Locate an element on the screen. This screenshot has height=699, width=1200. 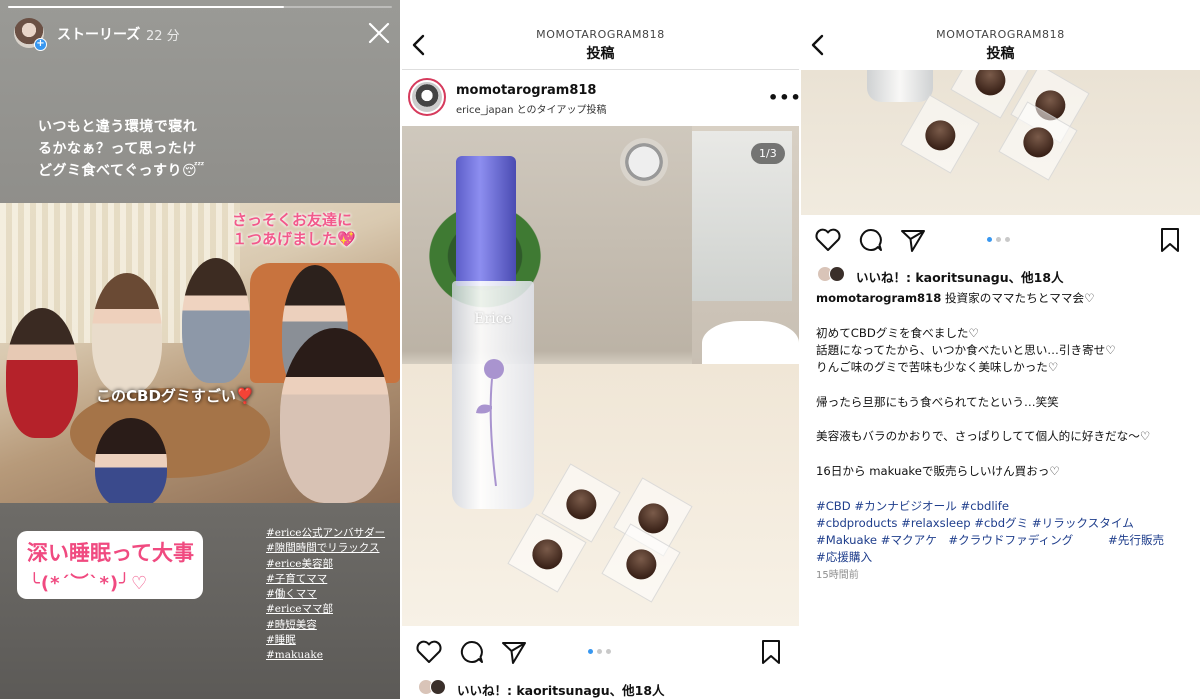
story-photo: さっそくお友達に １つあげました💖 このCBDグミすごい❣️ is located at coordinates (200, 353).